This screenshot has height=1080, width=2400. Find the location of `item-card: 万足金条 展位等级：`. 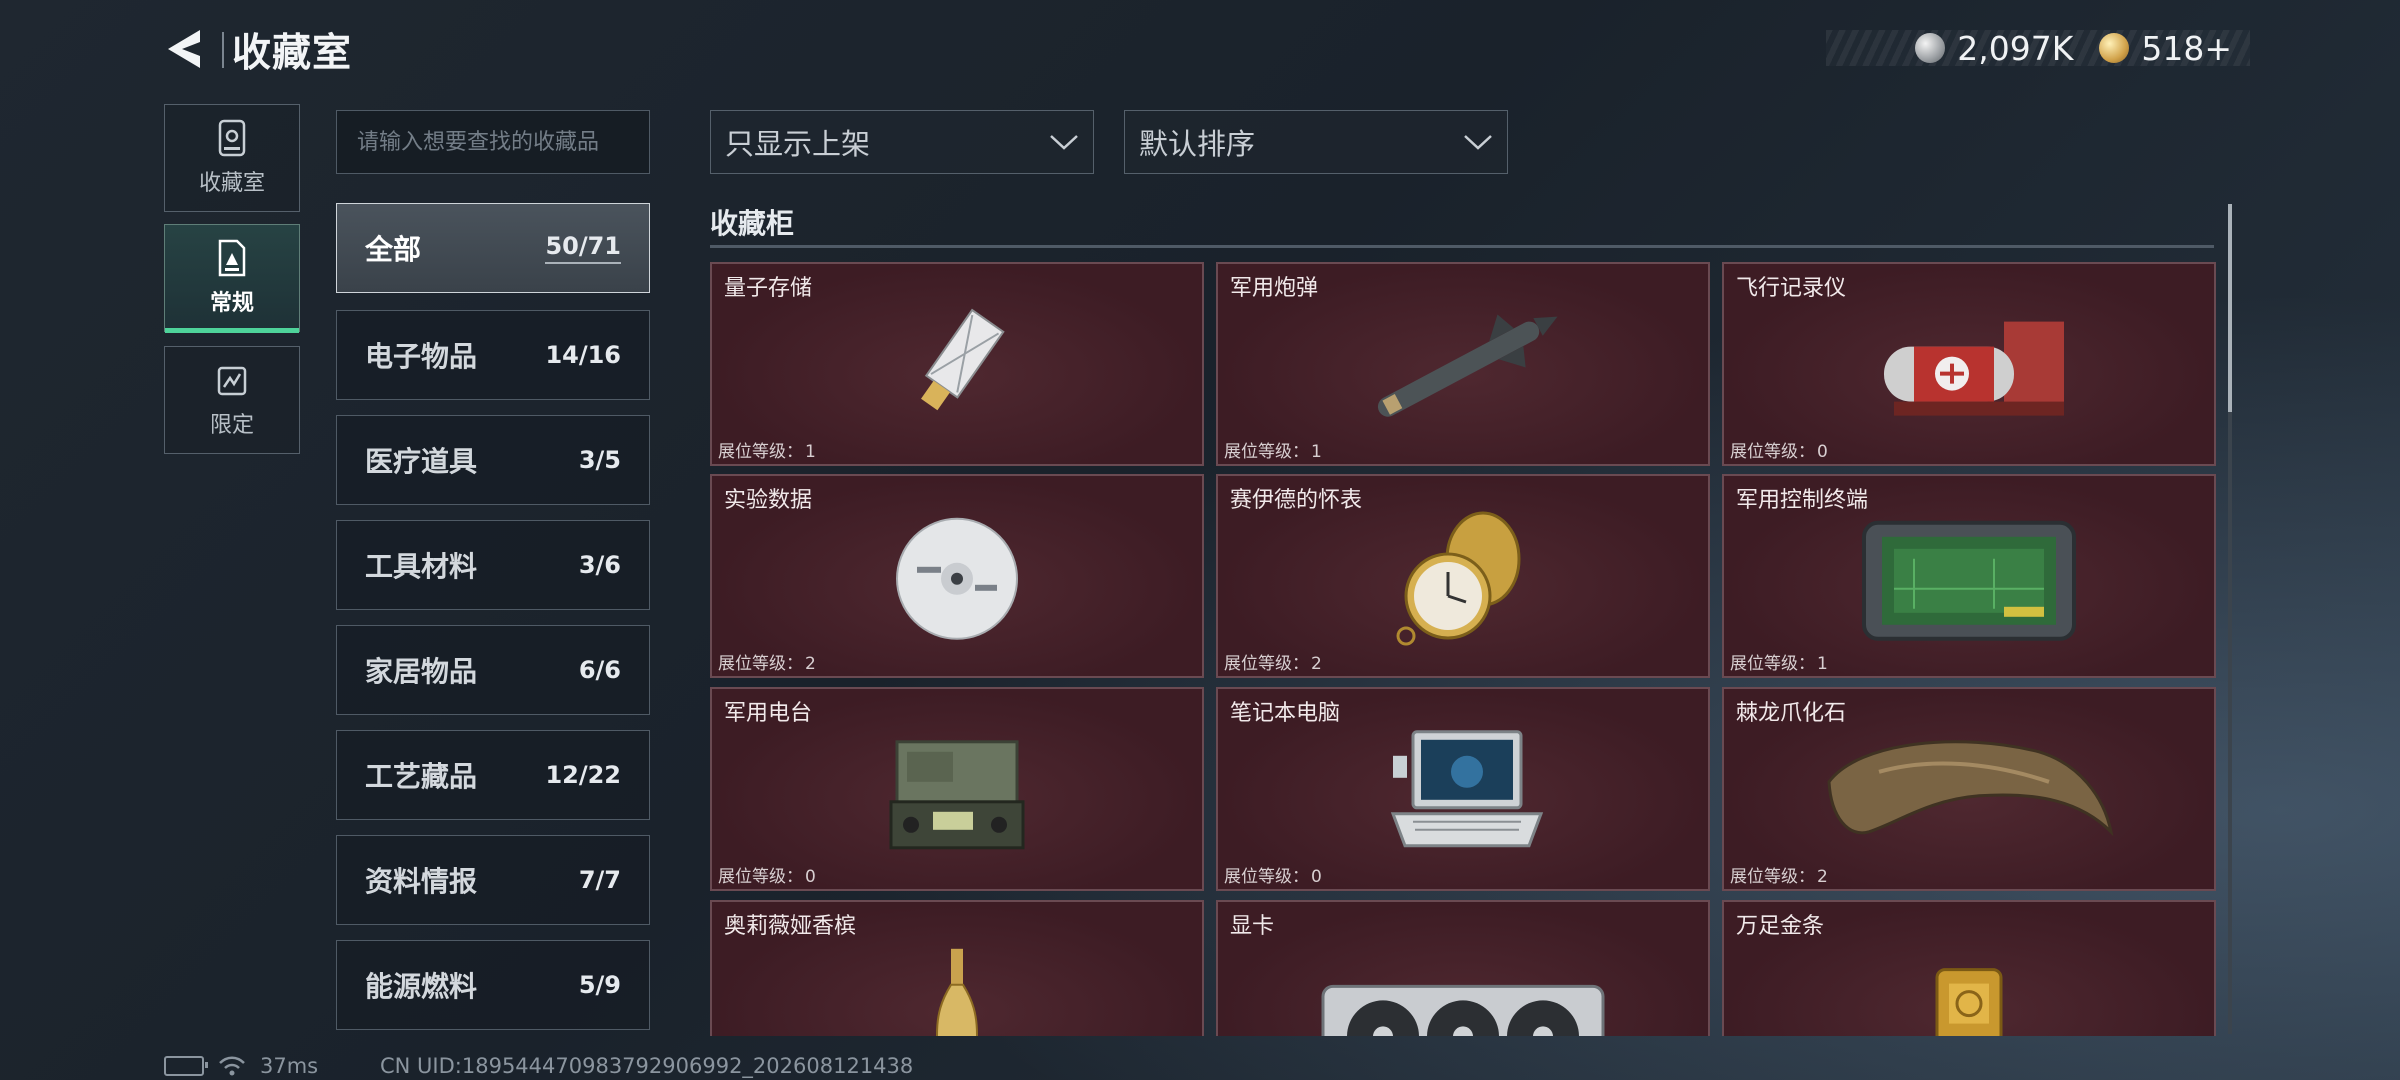

item-card: 万足金条 展位等级： is located at coordinates (1969, 968).